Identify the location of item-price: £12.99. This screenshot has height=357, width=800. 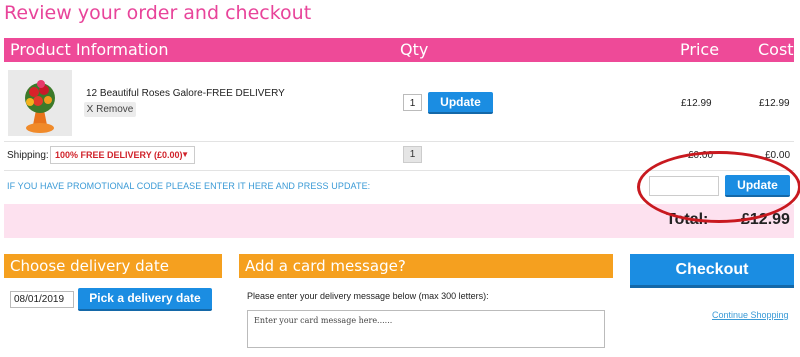
(696, 103).